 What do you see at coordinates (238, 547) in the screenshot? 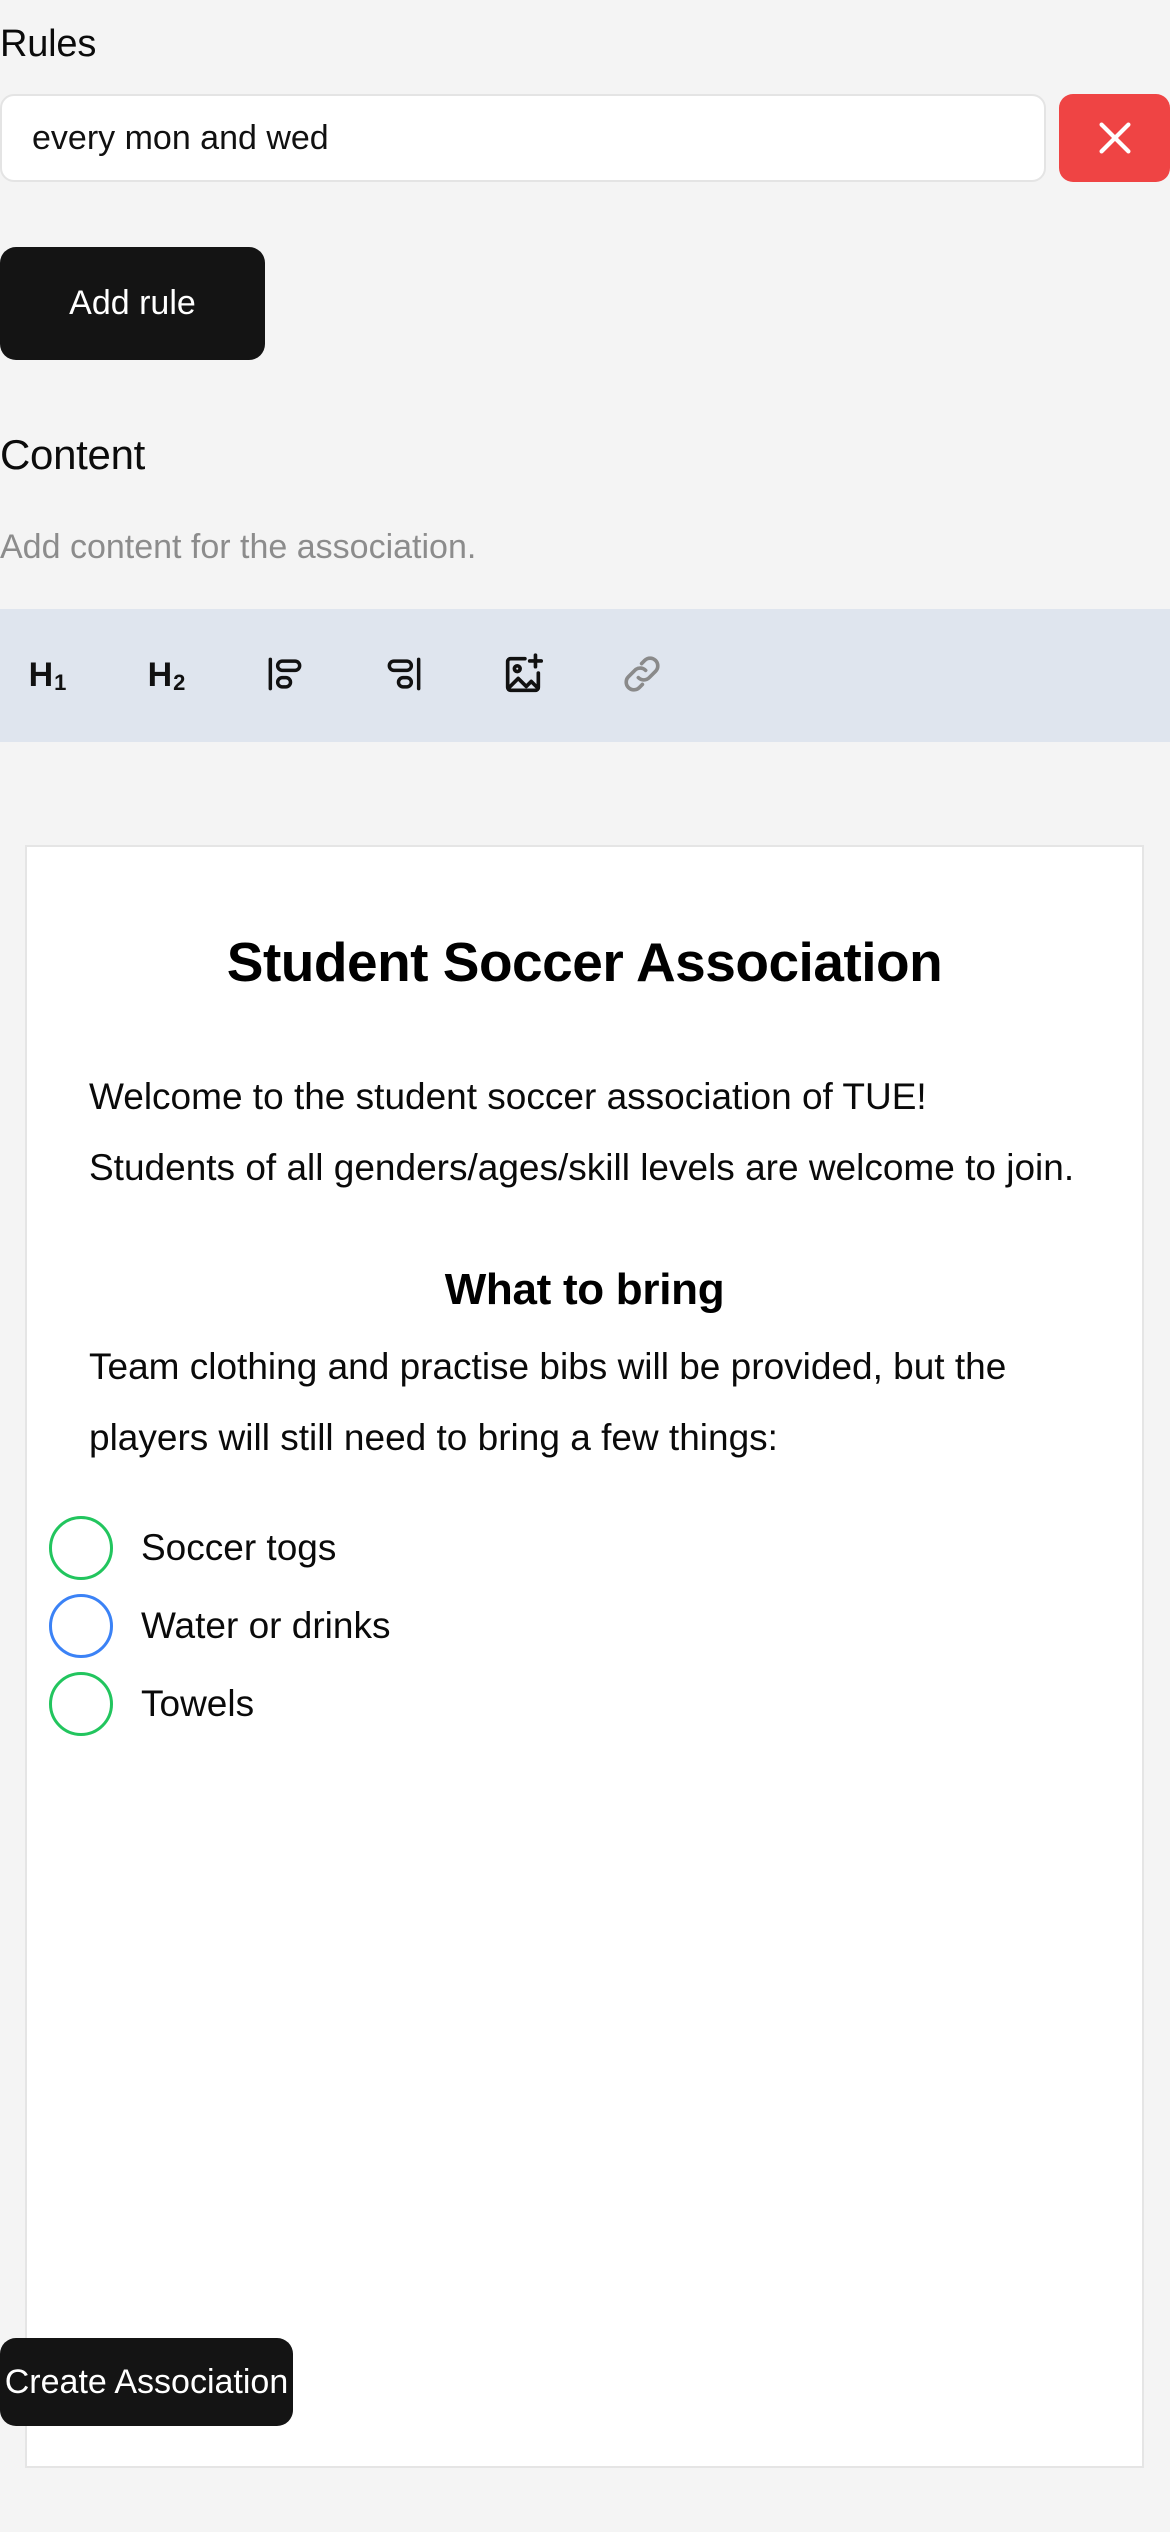
I see `content-section-description: Add content for the association.` at bounding box center [238, 547].